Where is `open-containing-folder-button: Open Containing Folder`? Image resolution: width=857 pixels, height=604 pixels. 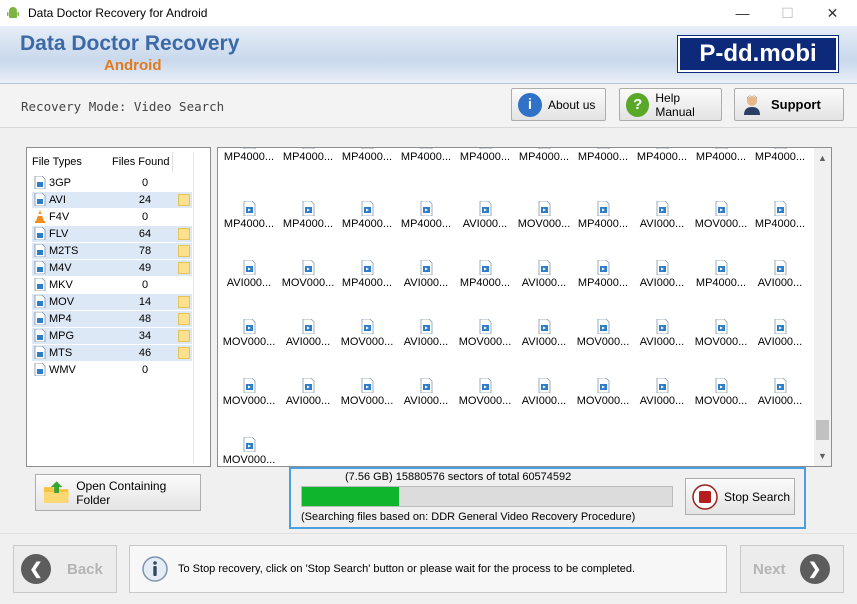
open-containing-folder-button: Open Containing Folder is located at coordinates (118, 492).